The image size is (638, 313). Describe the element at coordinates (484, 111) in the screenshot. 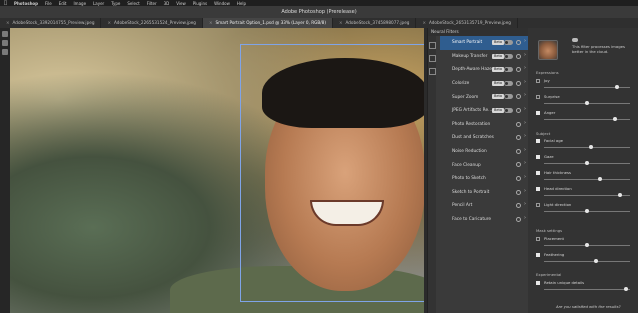

I see `filter-item: JPEG Artifacts Re... Beta ›` at that location.